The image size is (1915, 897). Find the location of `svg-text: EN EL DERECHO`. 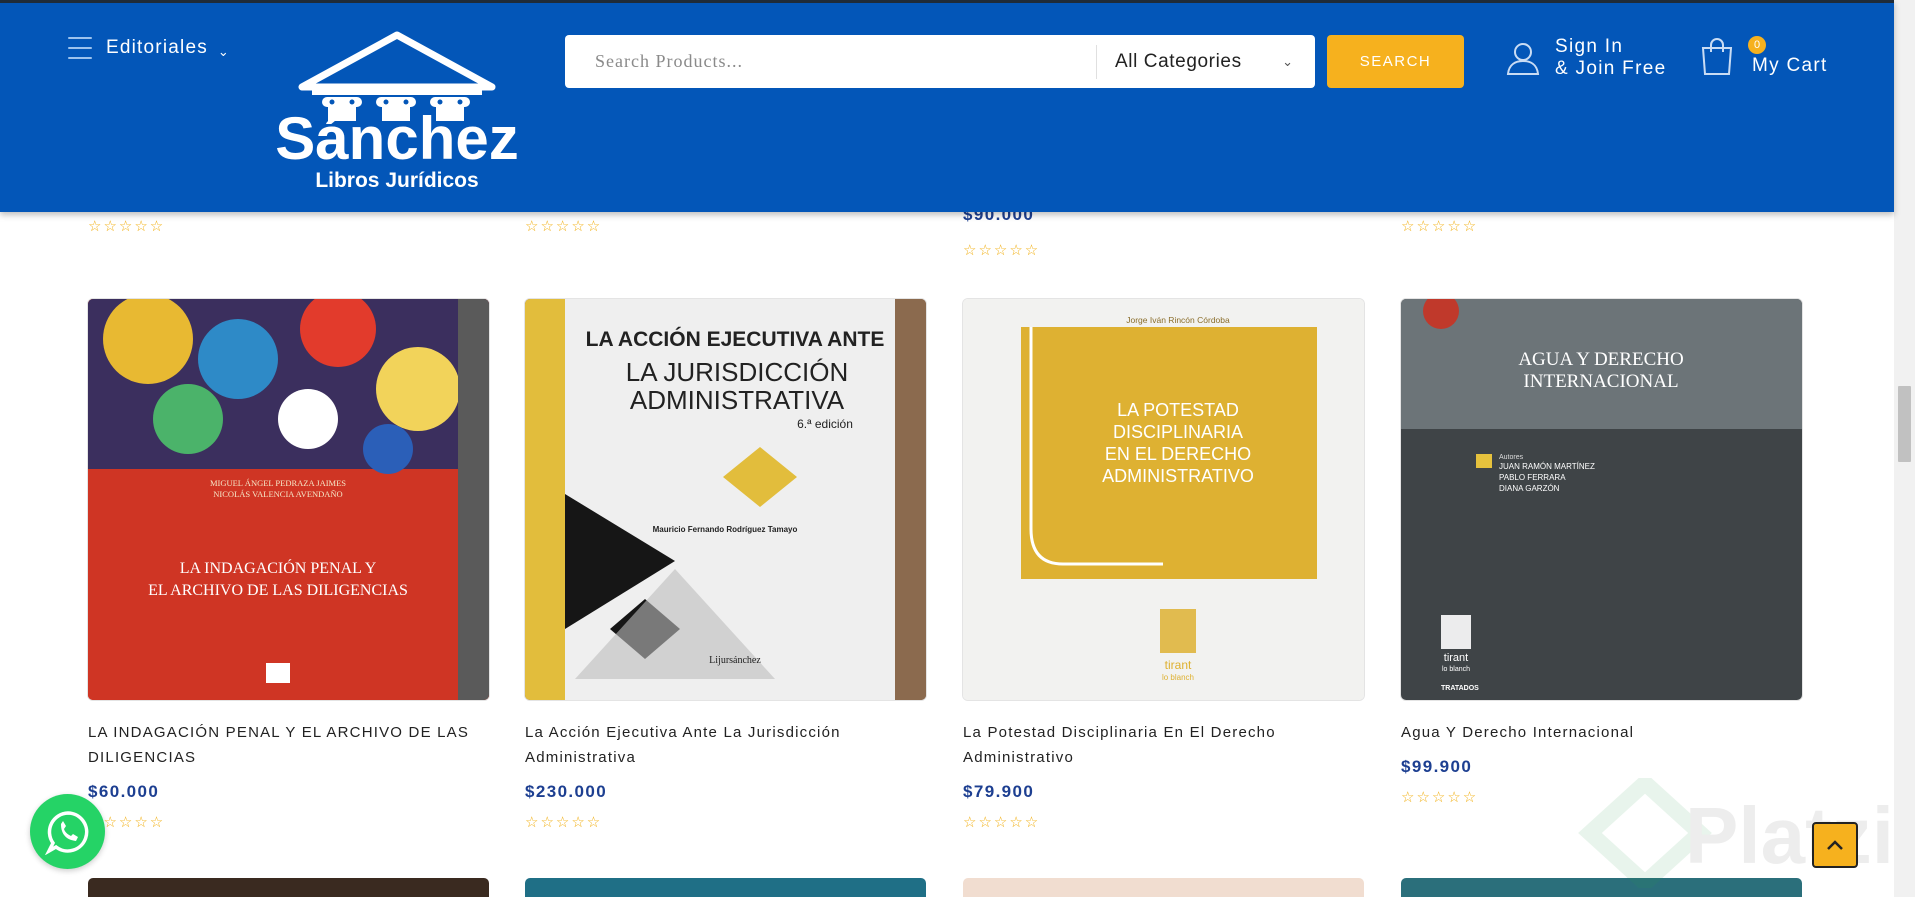

svg-text: EN EL DERECHO is located at coordinates (1178, 454).